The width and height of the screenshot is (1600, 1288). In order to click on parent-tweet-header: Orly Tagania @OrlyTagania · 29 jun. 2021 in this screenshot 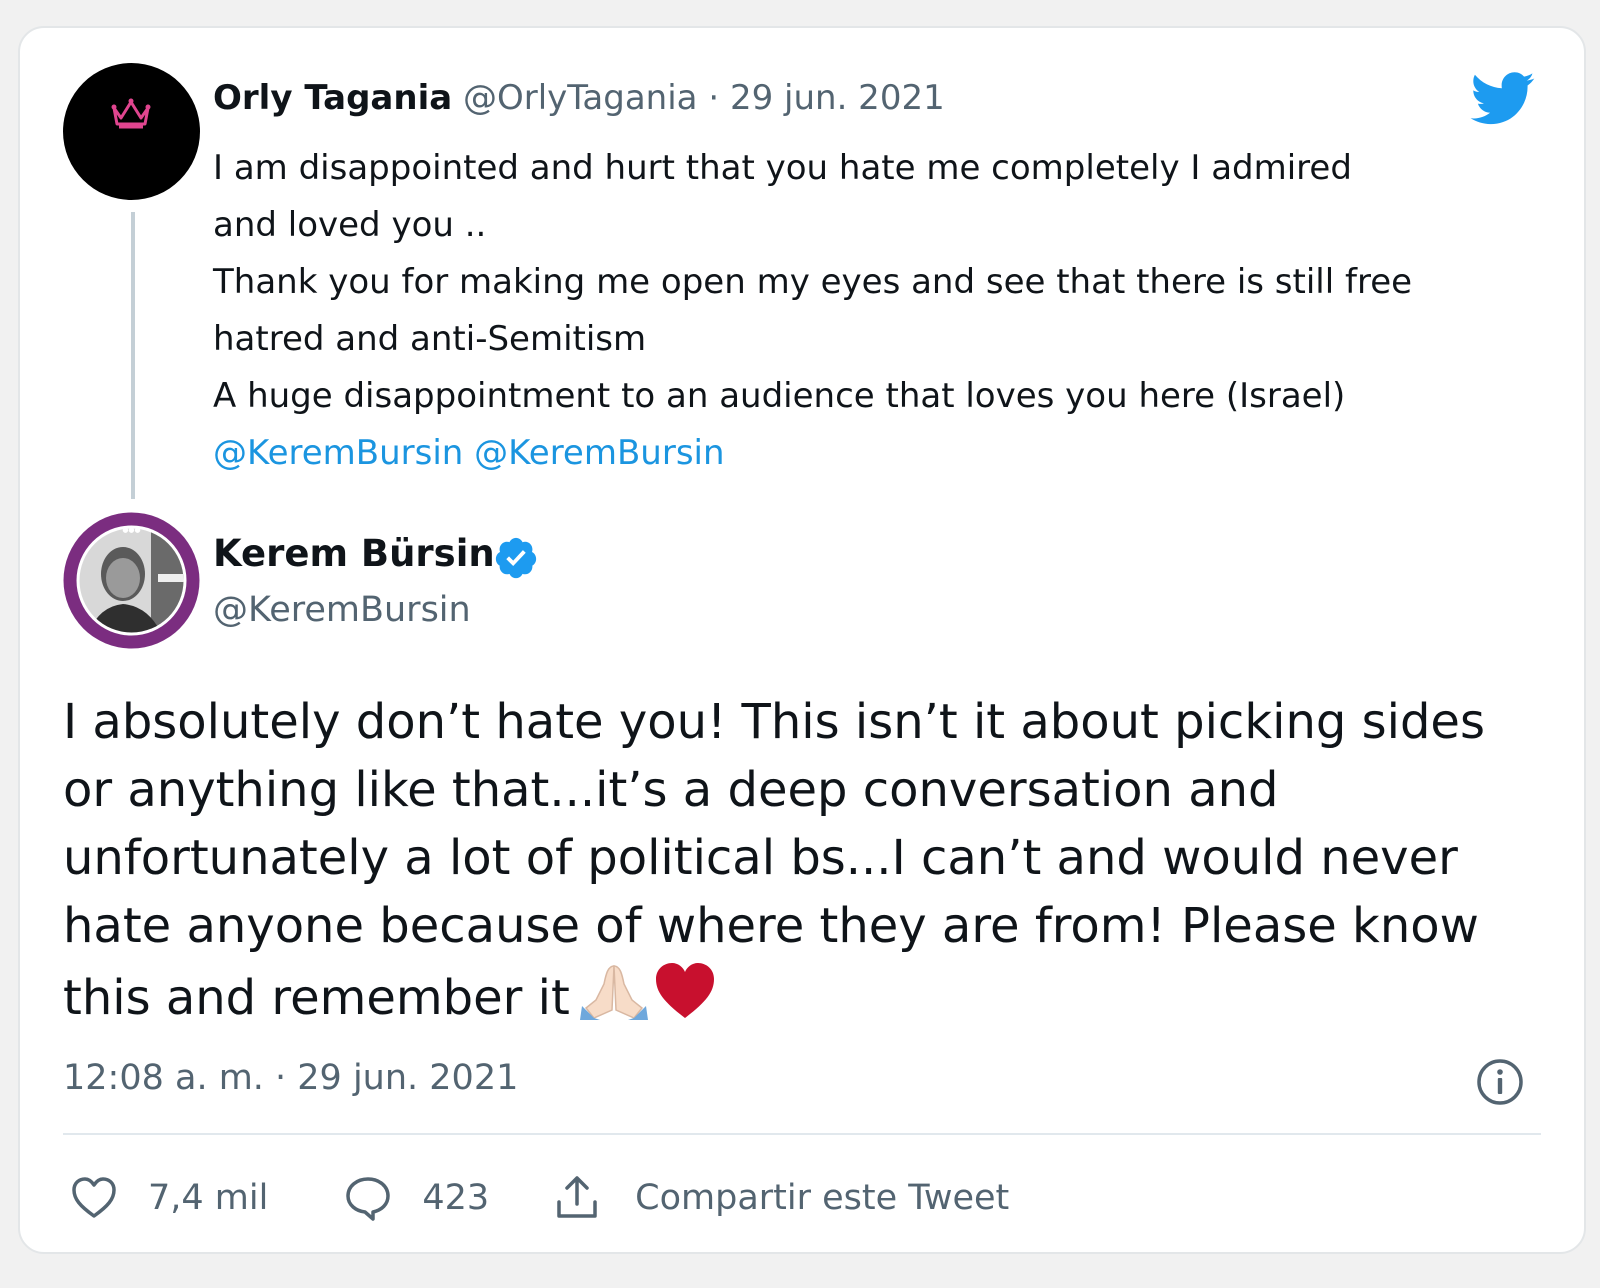, I will do `click(579, 98)`.